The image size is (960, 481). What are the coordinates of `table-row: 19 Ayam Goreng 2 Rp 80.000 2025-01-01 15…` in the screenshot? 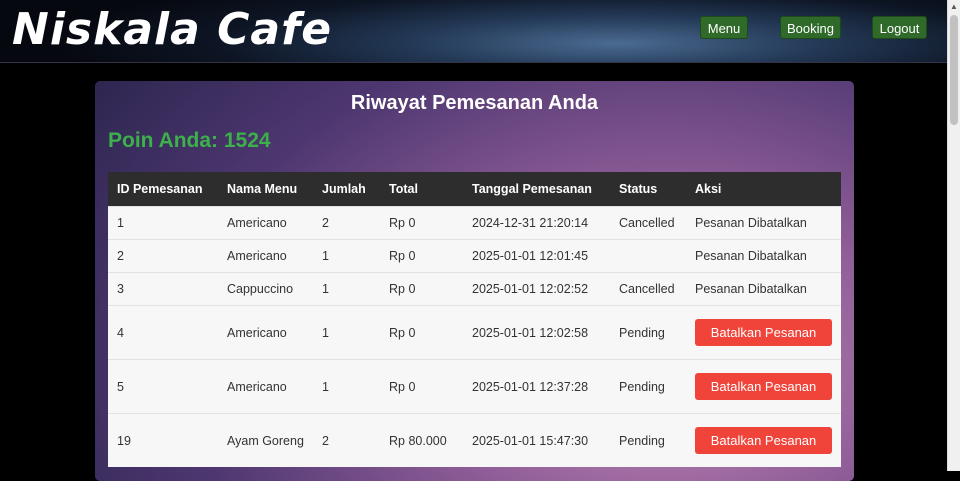 It's located at (474, 440).